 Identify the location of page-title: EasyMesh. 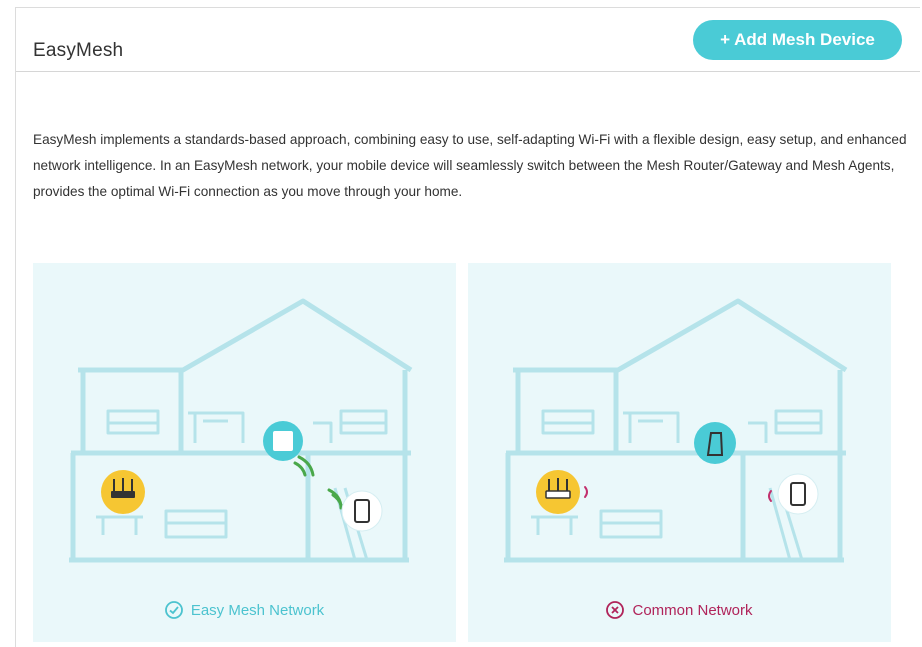
(78, 50).